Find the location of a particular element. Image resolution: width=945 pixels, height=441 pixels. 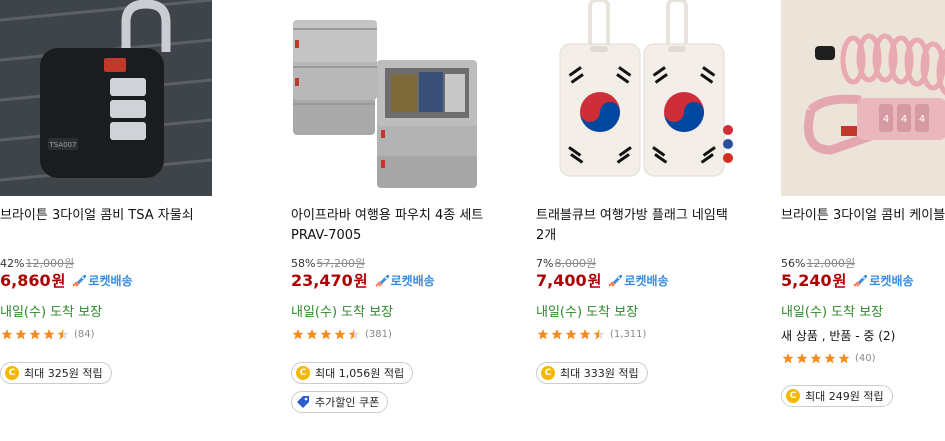

rating: (40) is located at coordinates (828, 358).